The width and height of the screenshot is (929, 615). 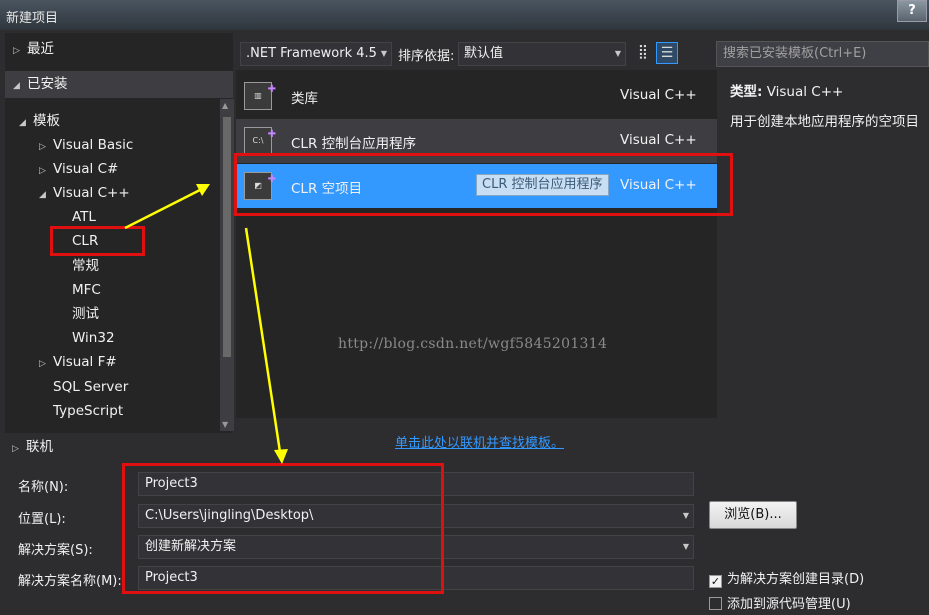 I want to click on arrow-line-to-template, so click(x=162, y=209).